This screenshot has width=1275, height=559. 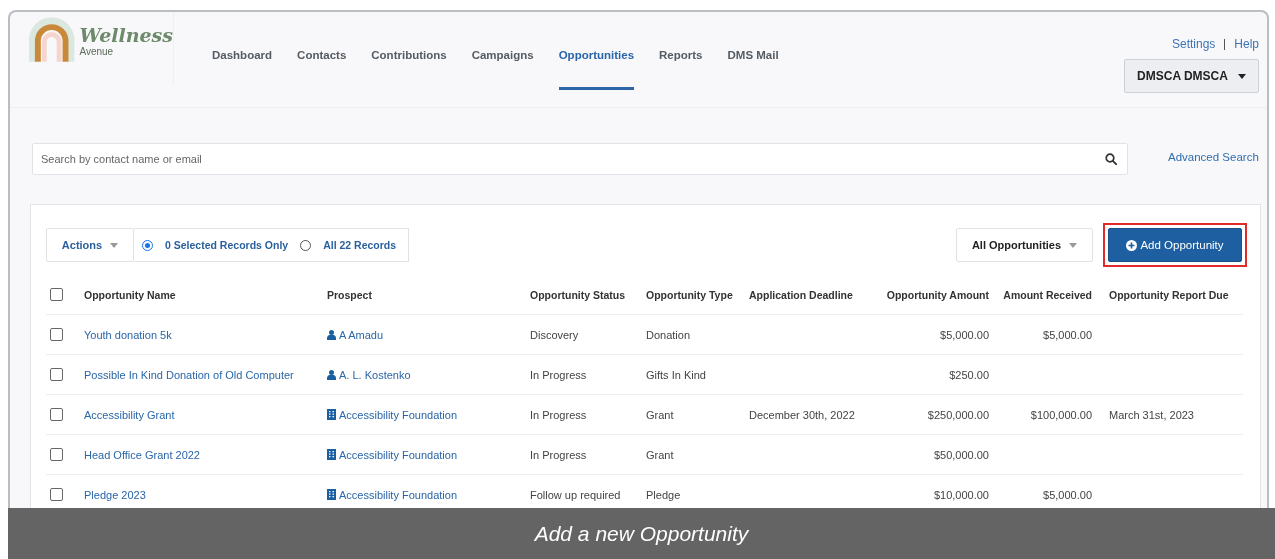 What do you see at coordinates (689, 294) in the screenshot?
I see `column-header: Opportunity Type` at bounding box center [689, 294].